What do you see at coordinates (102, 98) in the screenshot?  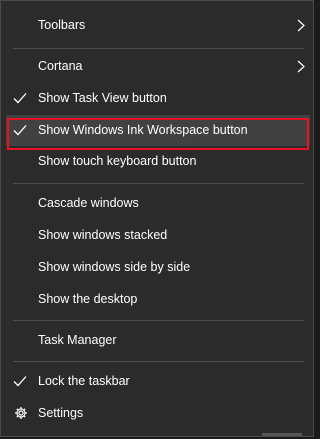 I see `menu-item-label: Show Task View button` at bounding box center [102, 98].